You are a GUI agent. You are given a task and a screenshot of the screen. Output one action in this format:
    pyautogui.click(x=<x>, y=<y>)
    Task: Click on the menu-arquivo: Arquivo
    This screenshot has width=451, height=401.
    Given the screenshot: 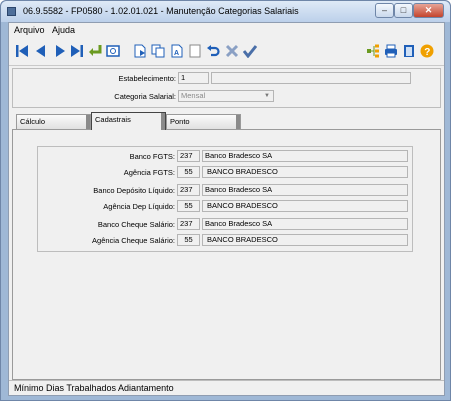 What is the action you would take?
    pyautogui.click(x=29, y=30)
    